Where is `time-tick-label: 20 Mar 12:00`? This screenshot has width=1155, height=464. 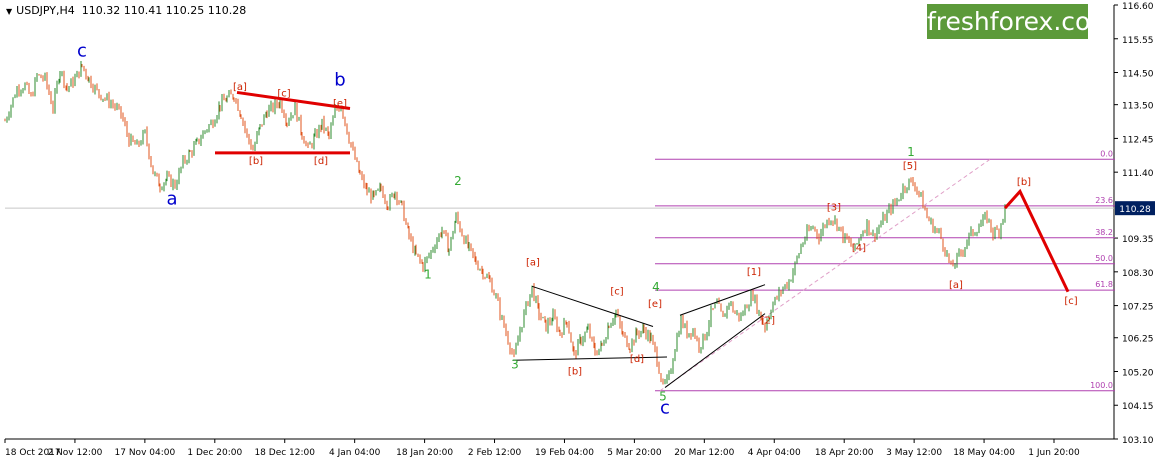
time-tick-label: 20 Mar 12:00 is located at coordinates (704, 453).